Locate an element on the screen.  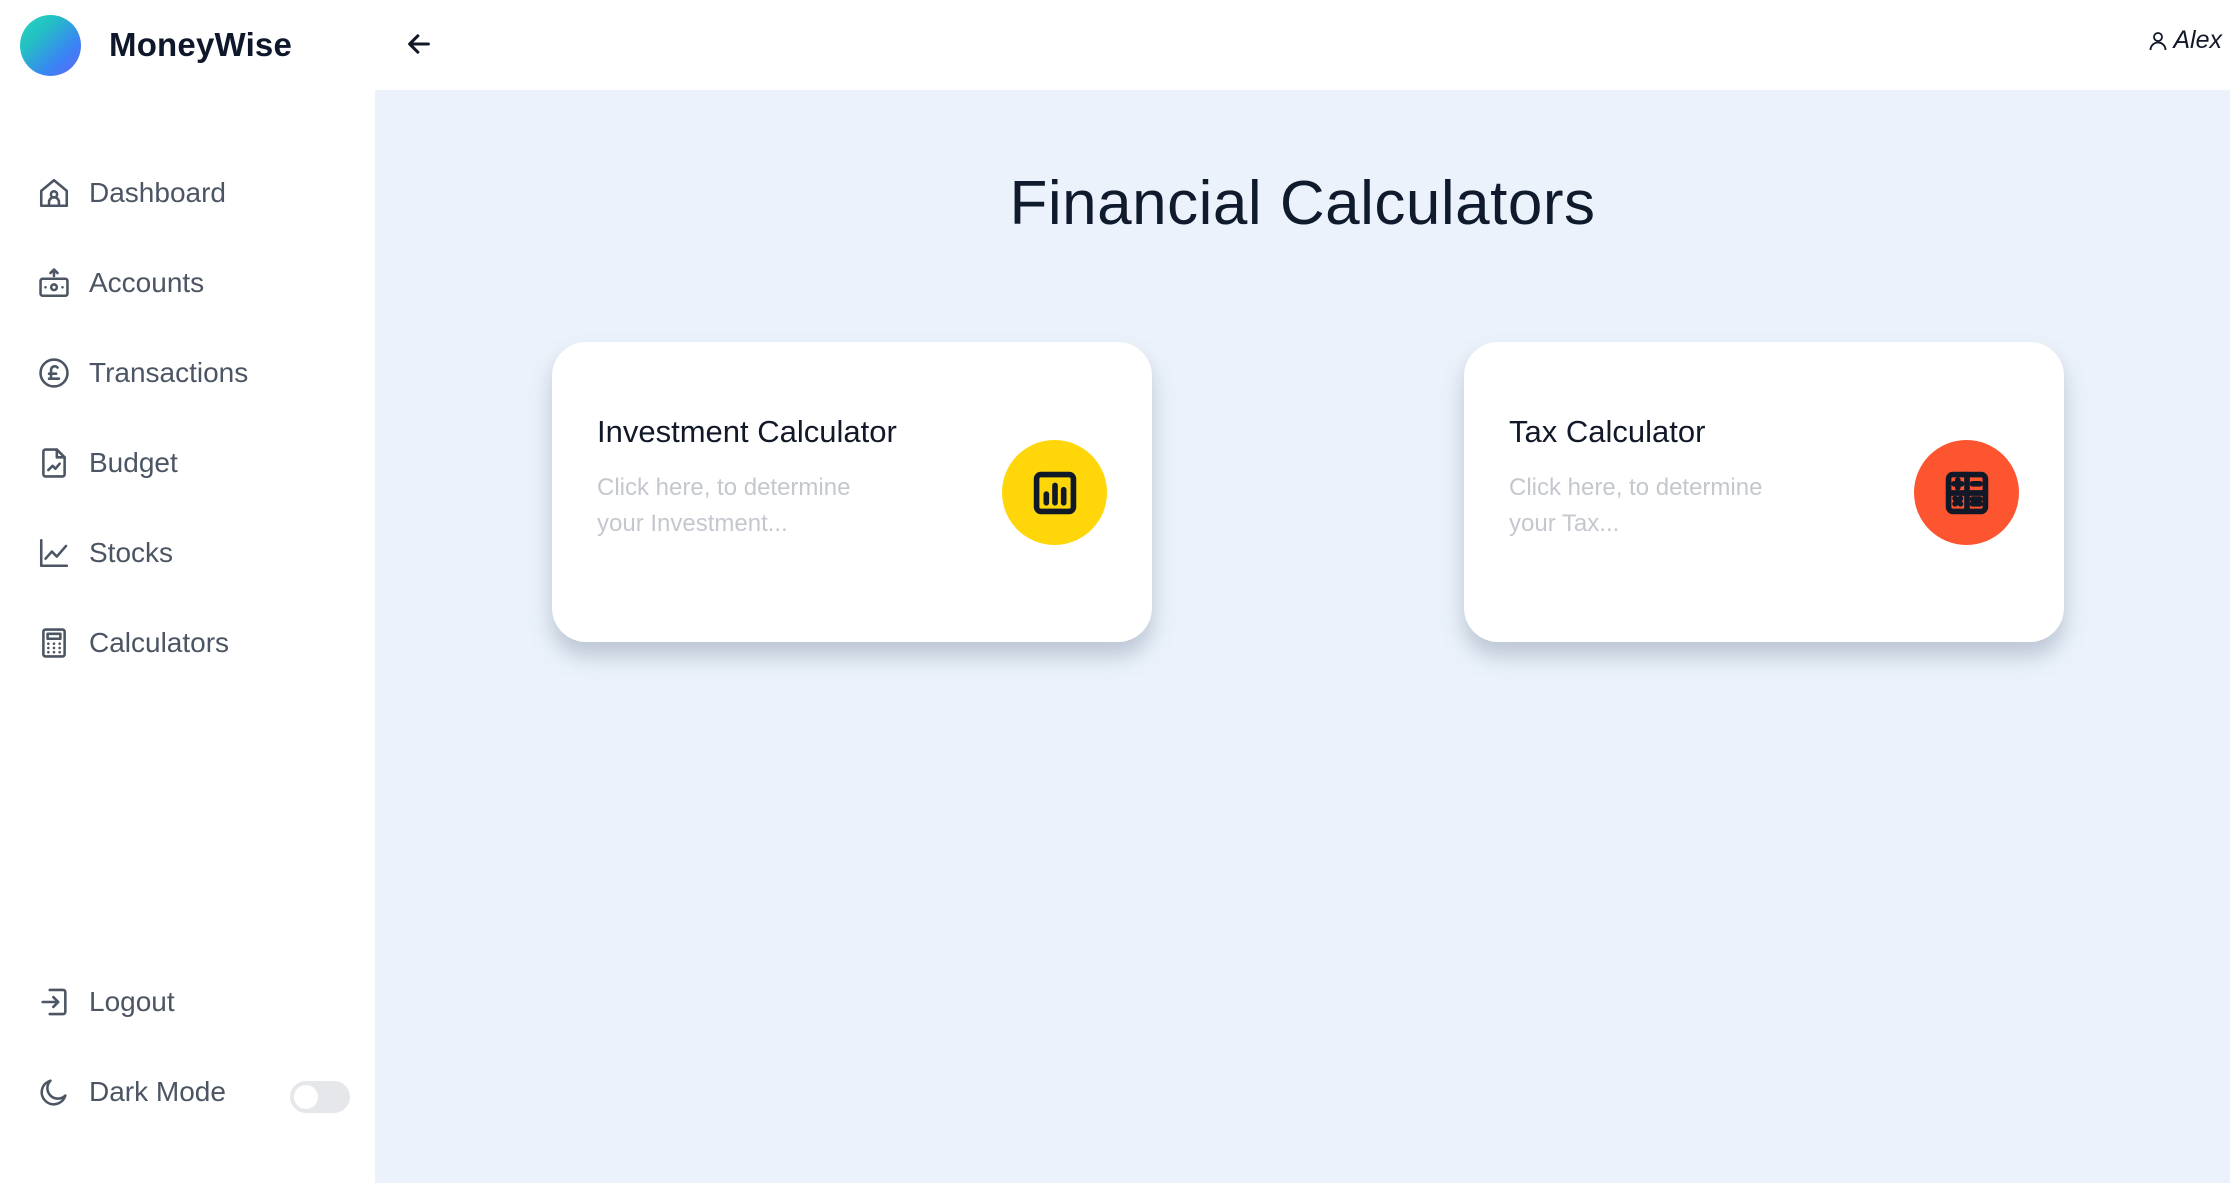
toggle-knob is located at coordinates (306, 1097).